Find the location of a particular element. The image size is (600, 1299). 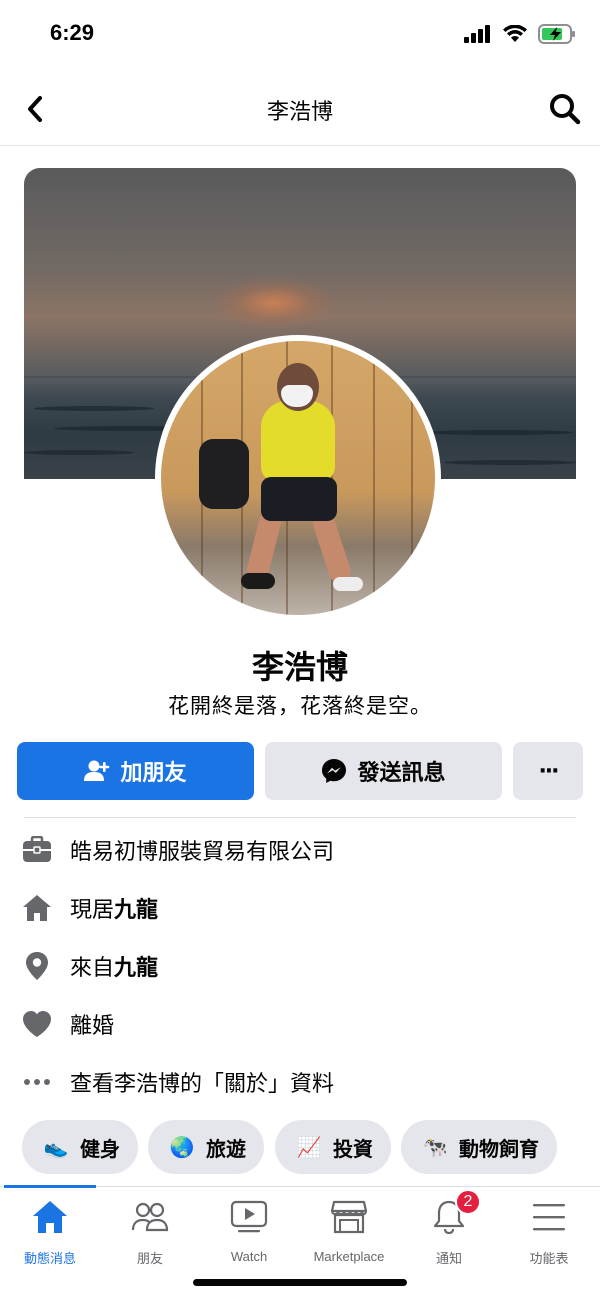

tab-notifications: 2 通知 is located at coordinates (449, 1228).